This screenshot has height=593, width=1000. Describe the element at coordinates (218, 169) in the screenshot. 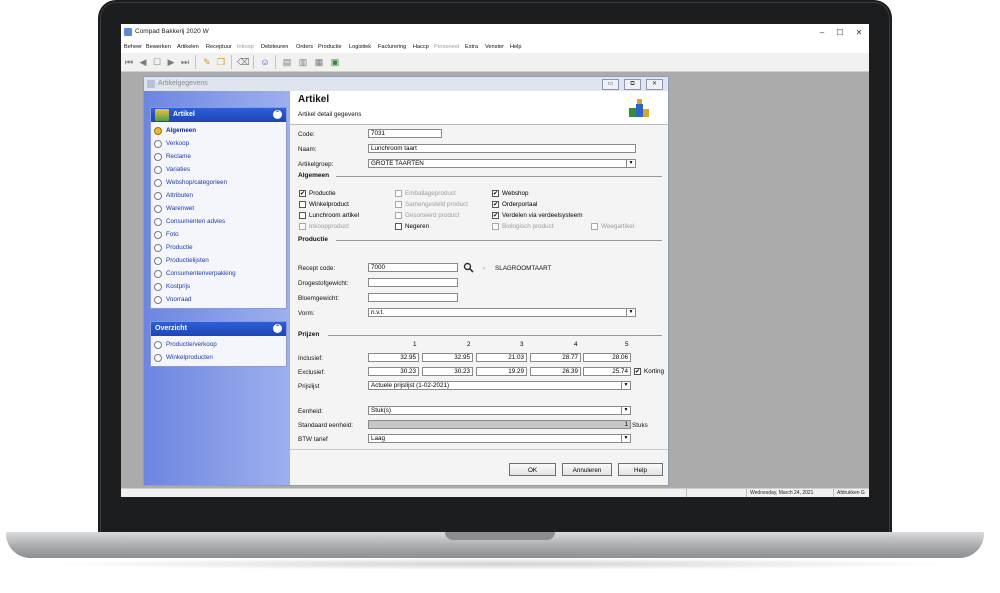

I see `nav-item-variaties: Variaties` at that location.